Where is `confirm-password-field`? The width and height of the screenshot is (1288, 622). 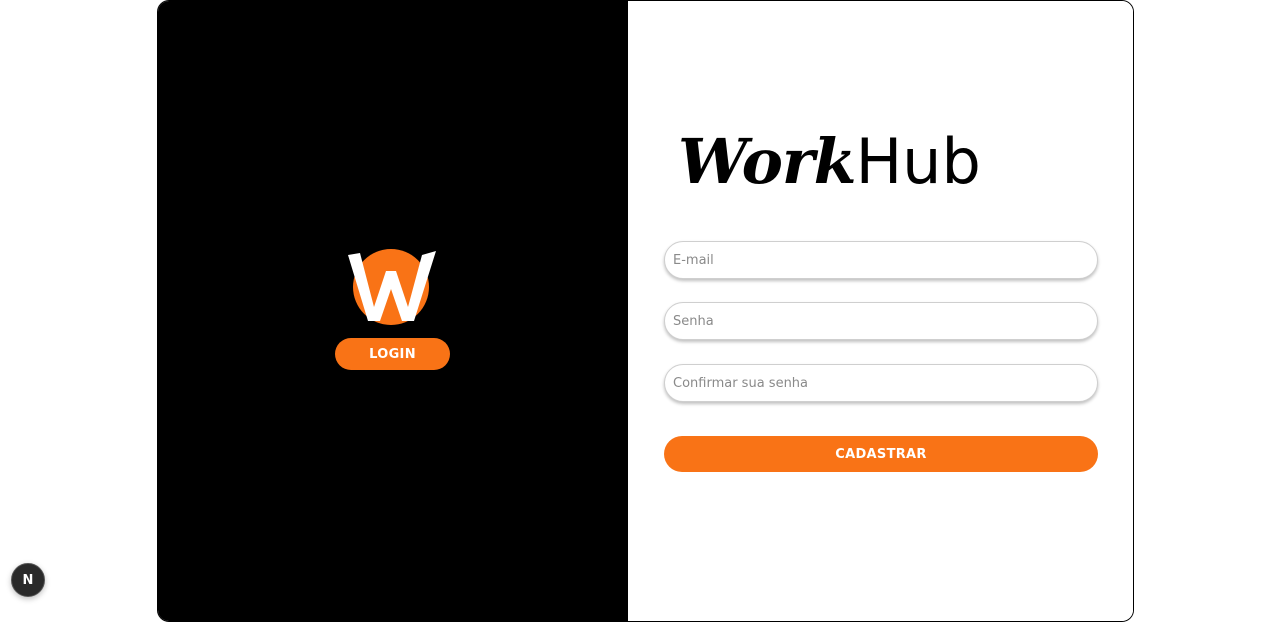
confirm-password-field is located at coordinates (881, 383).